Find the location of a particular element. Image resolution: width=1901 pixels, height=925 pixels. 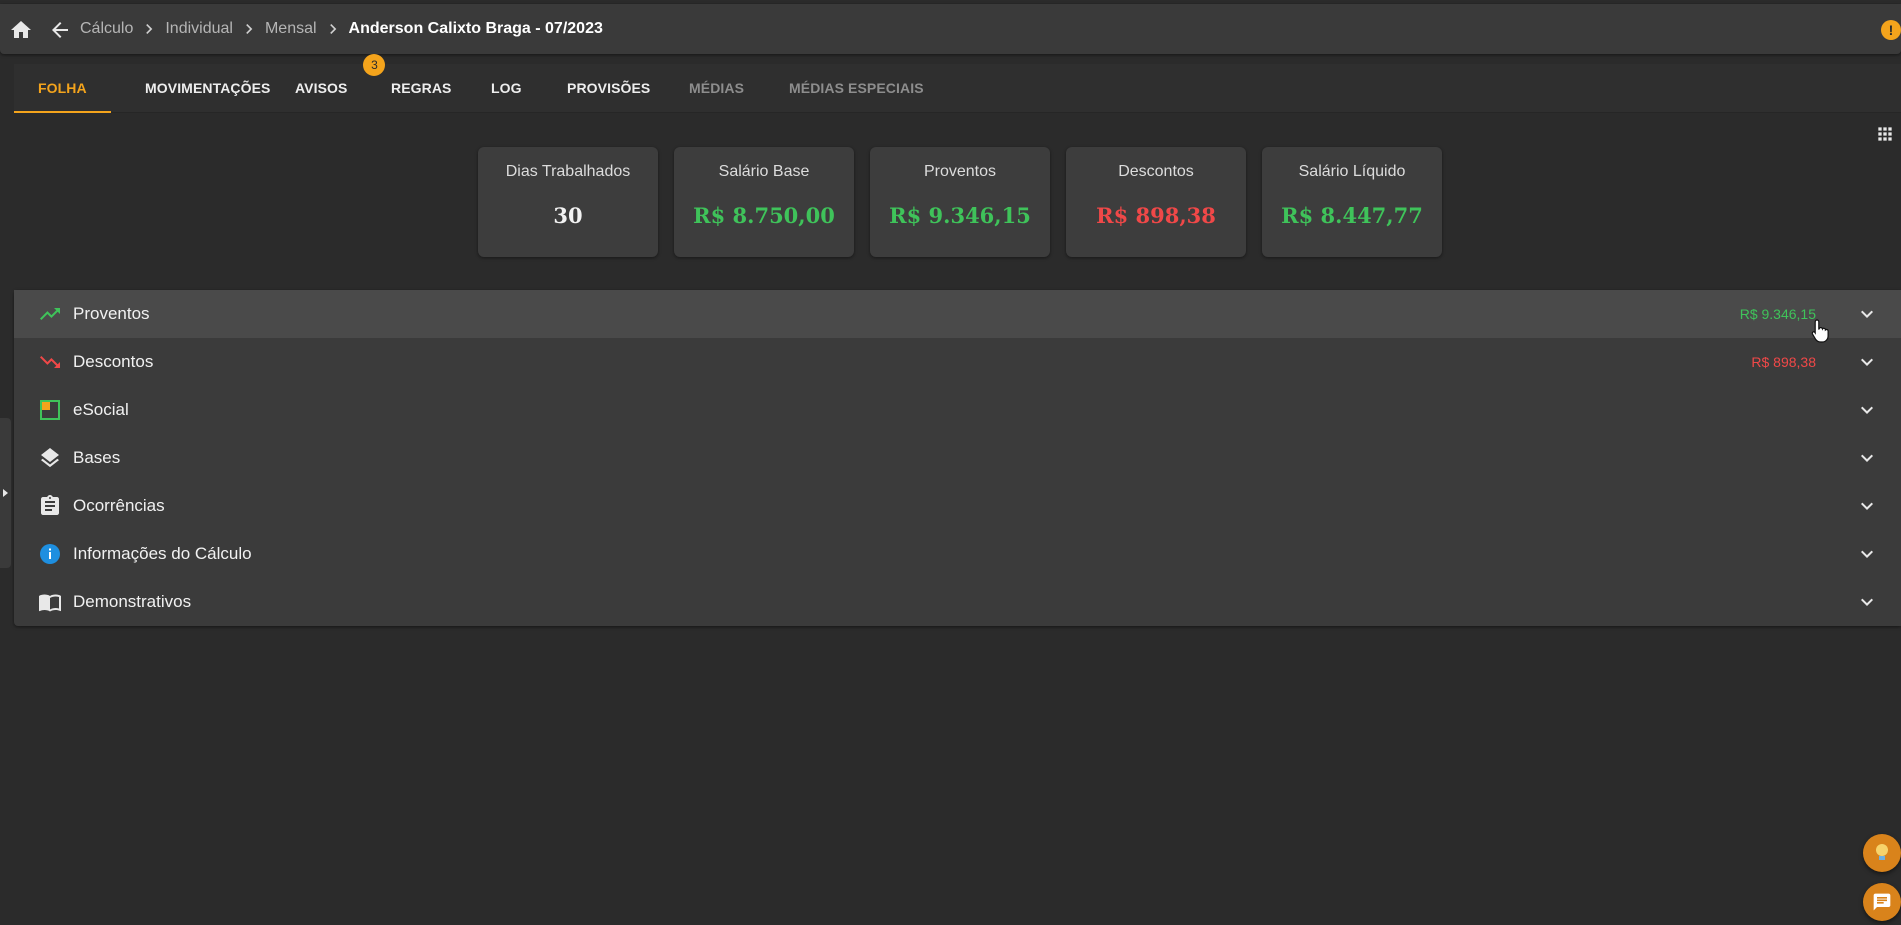

tab-regras: REGRAS is located at coordinates (421, 88).